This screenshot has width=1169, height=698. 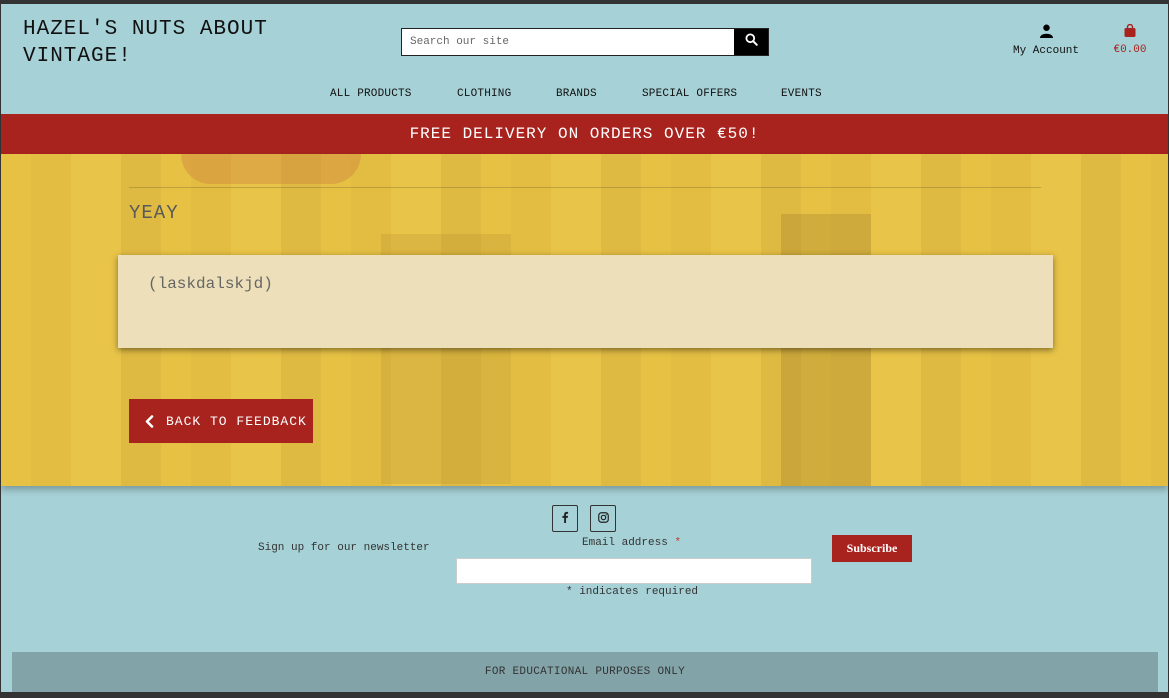 I want to click on required-note: * indicates required, so click(x=632, y=592).